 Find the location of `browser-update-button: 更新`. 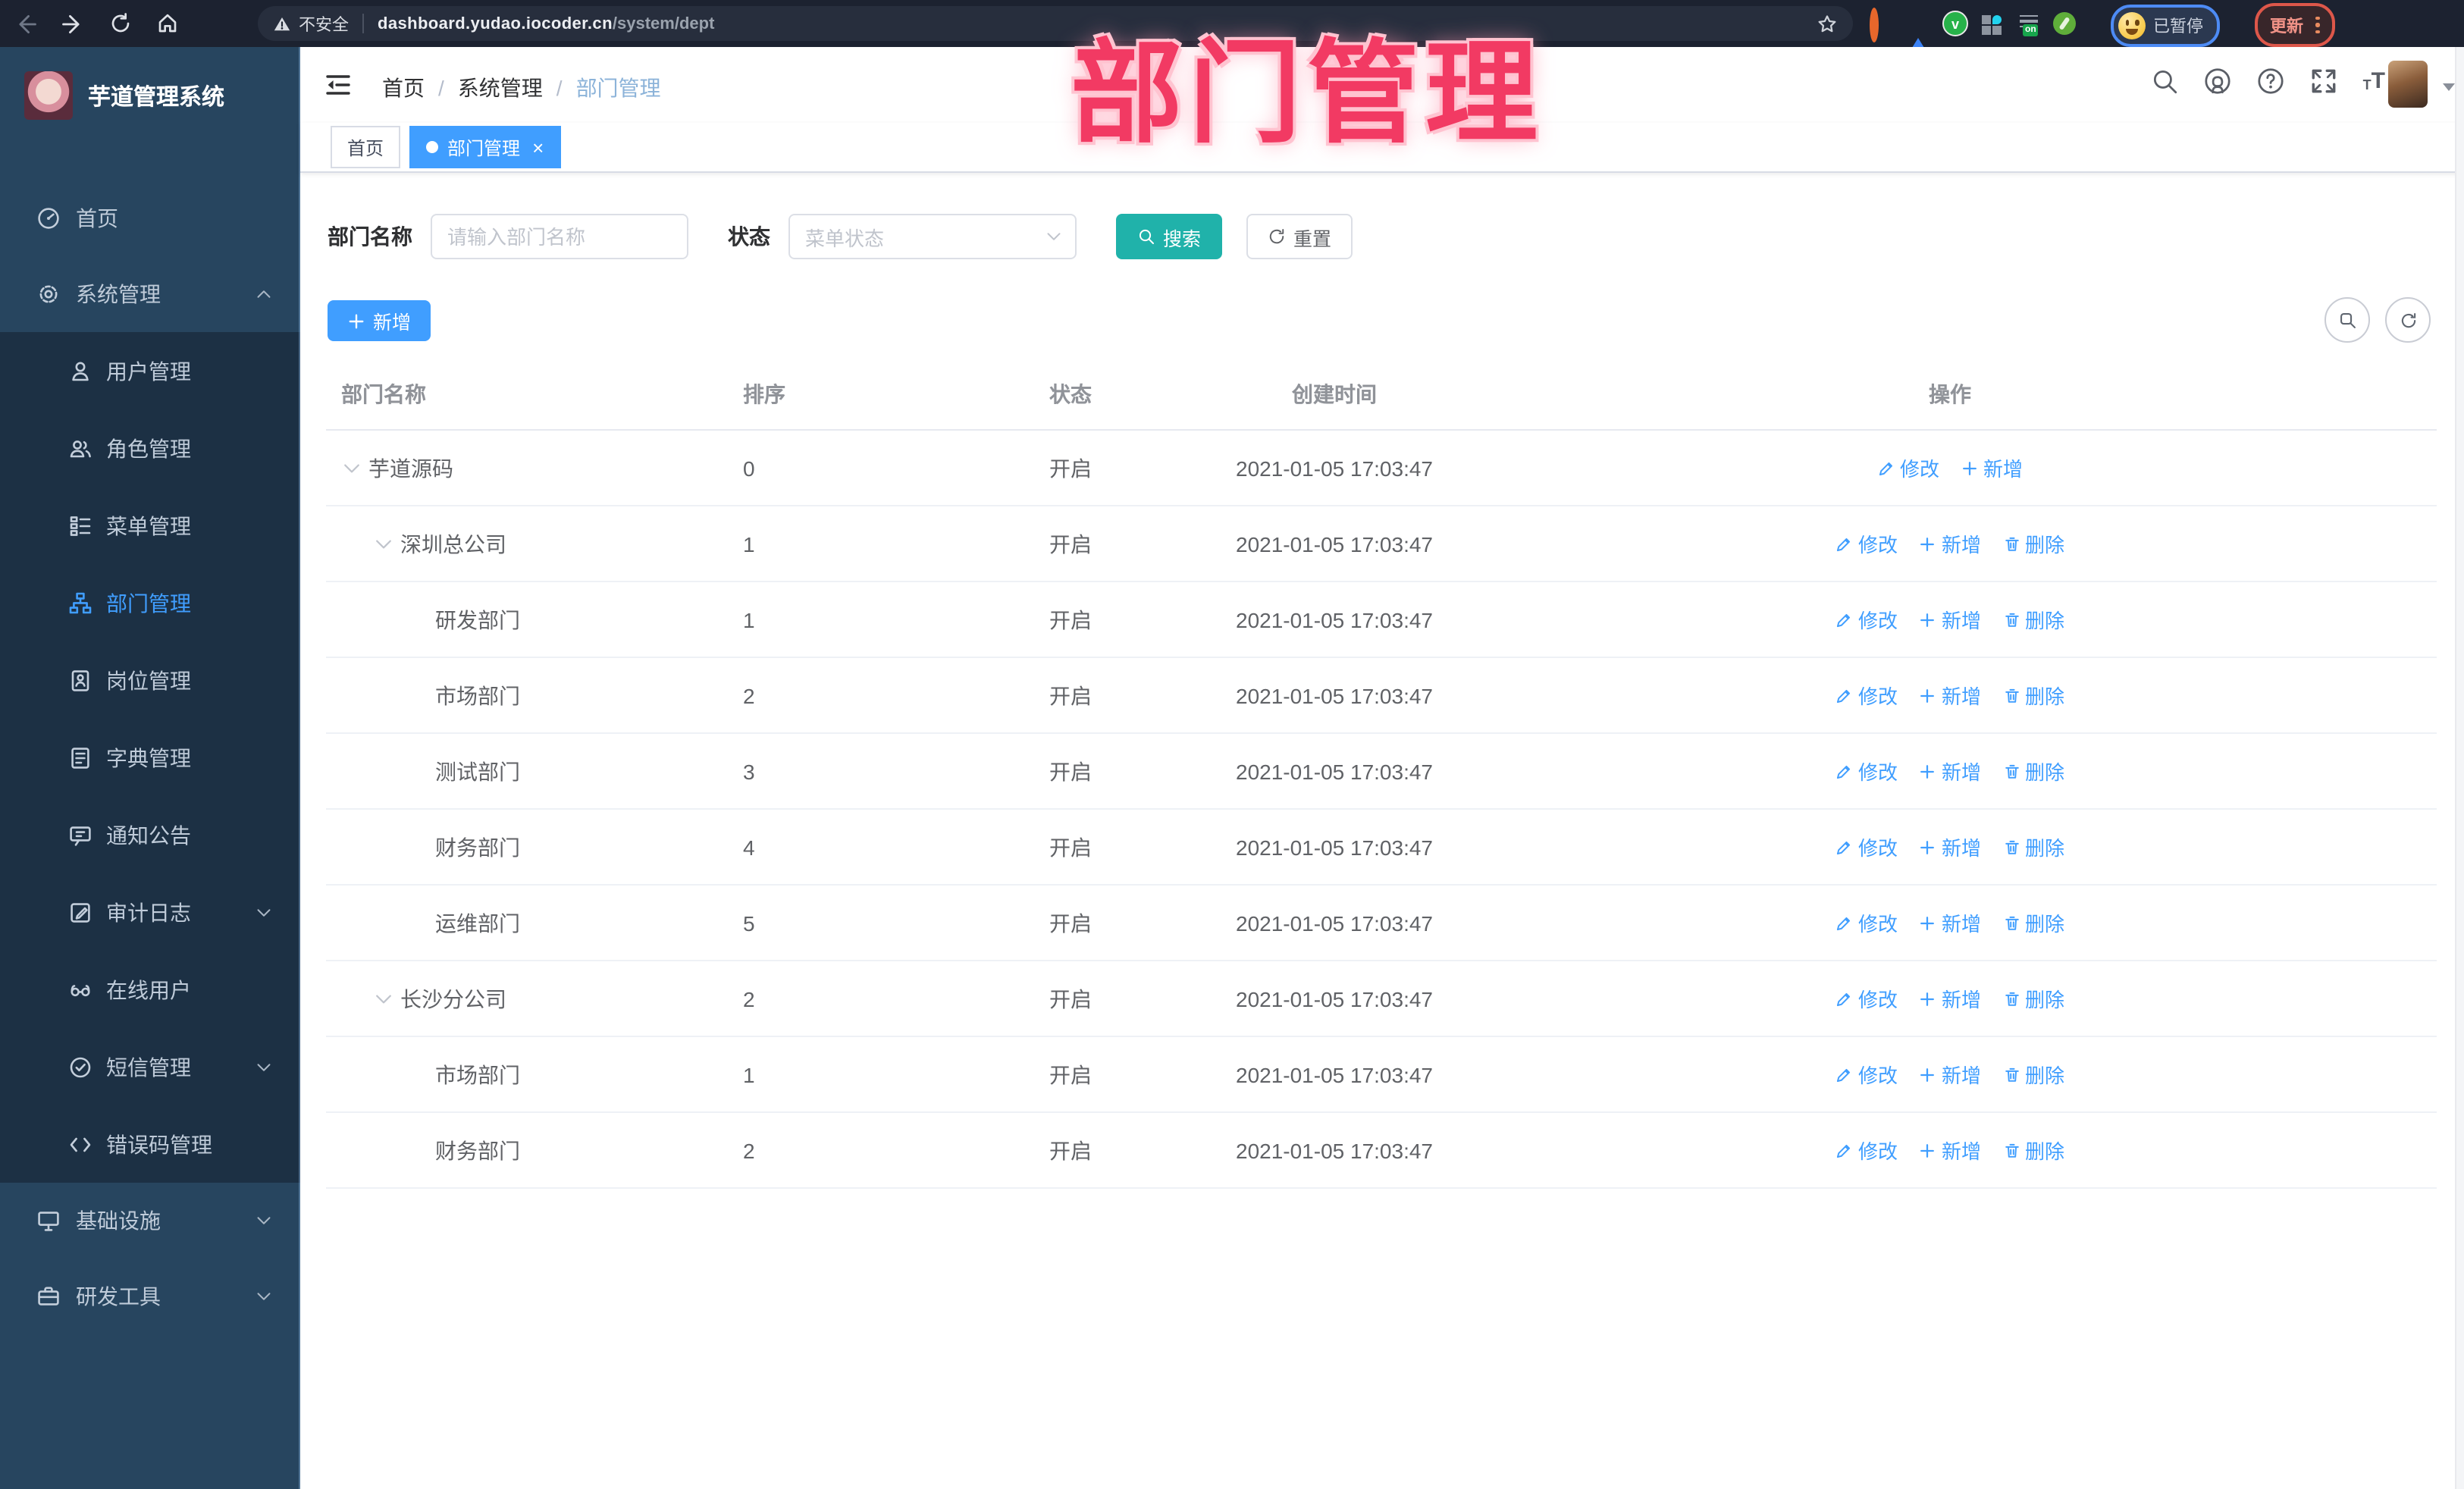

browser-update-button: 更新 is located at coordinates (2294, 25).